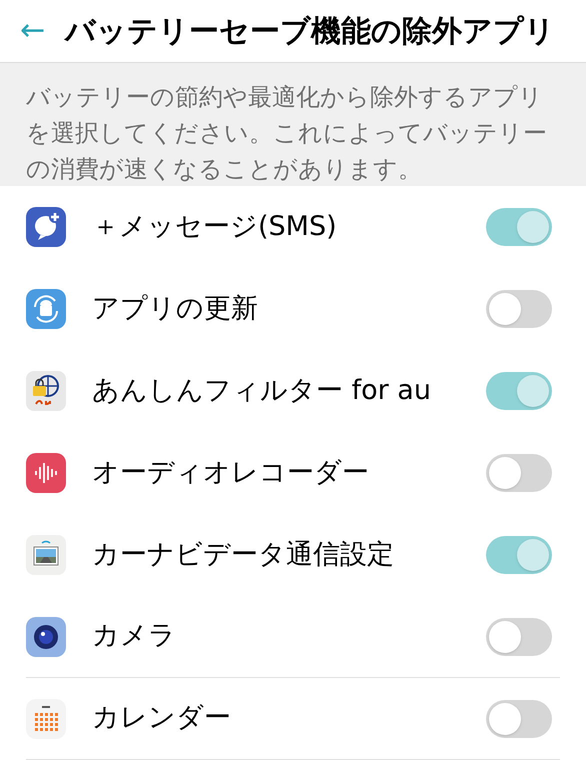 This screenshot has width=586, height=760. What do you see at coordinates (46, 718) in the screenshot?
I see `calendar-icon` at bounding box center [46, 718].